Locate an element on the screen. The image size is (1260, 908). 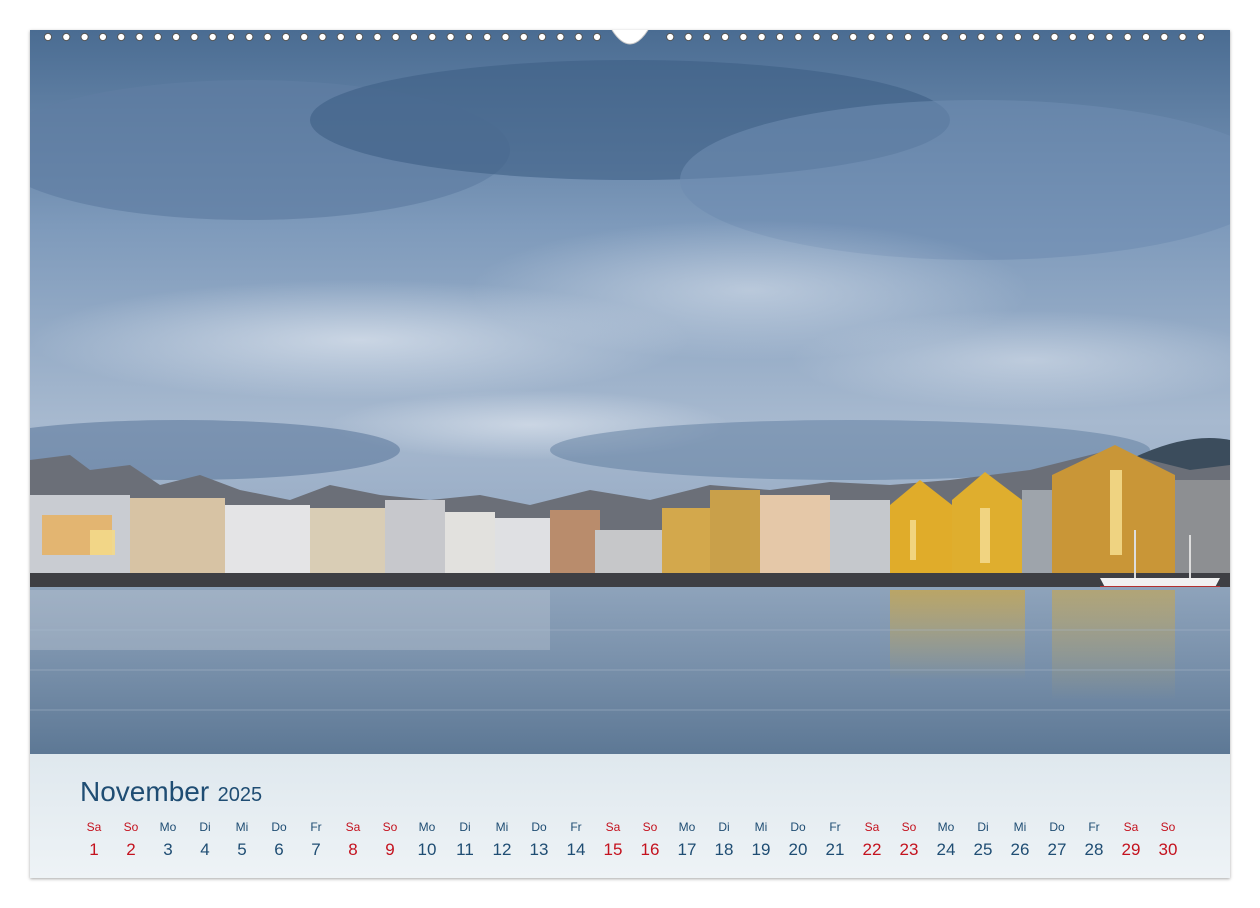
day-number: 23 is located at coordinates (909, 849).